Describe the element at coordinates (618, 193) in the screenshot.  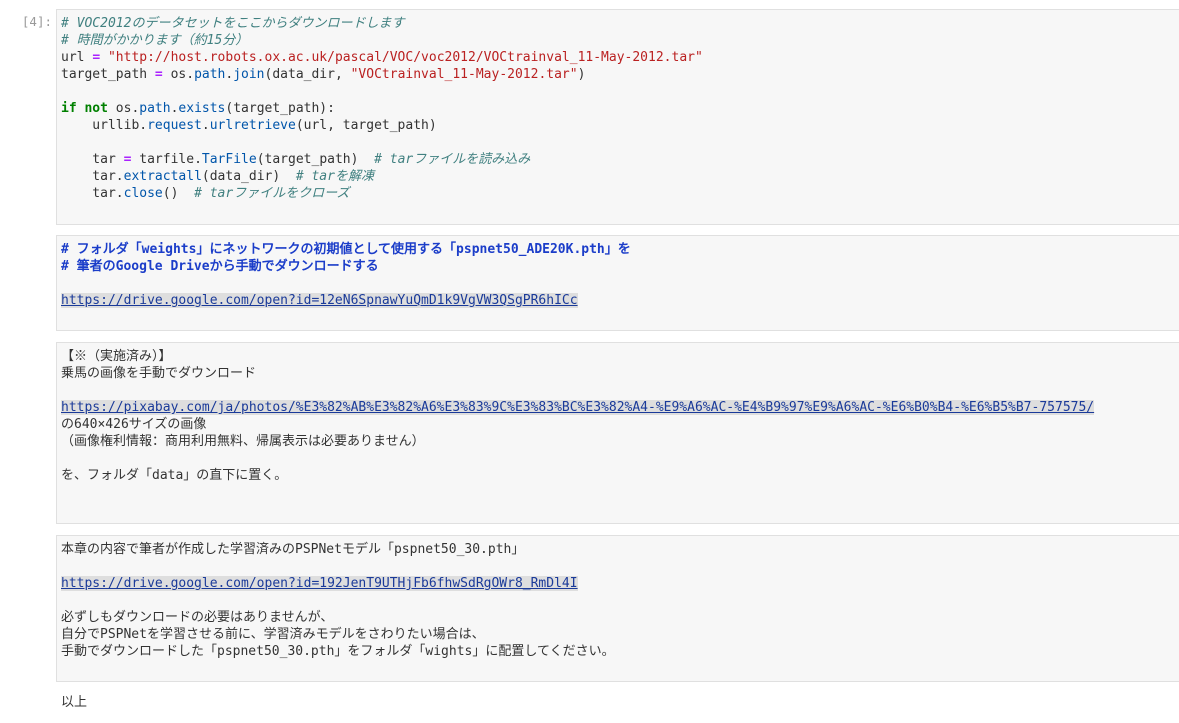
I see `code-line-close: tar.close() # tarファイルをクローズ` at that location.